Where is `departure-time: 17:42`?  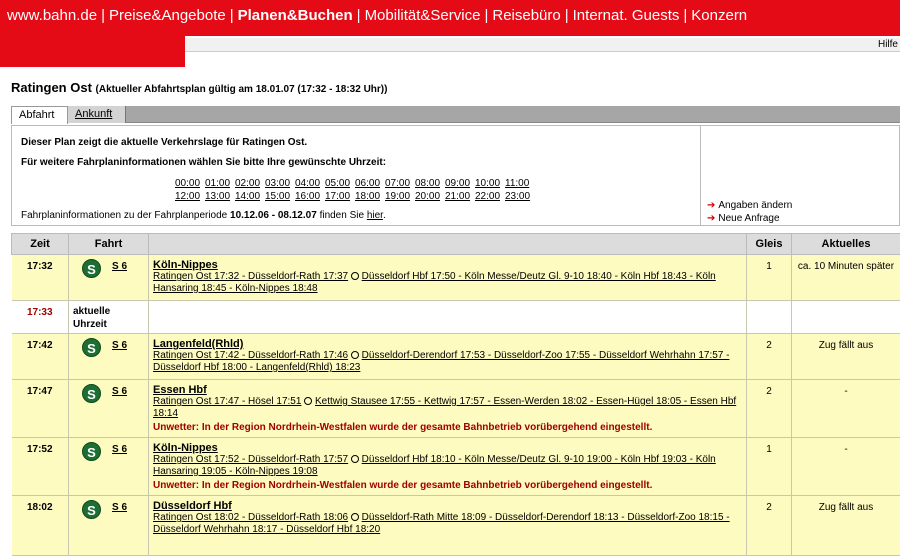
departure-time: 17:42 is located at coordinates (40, 357).